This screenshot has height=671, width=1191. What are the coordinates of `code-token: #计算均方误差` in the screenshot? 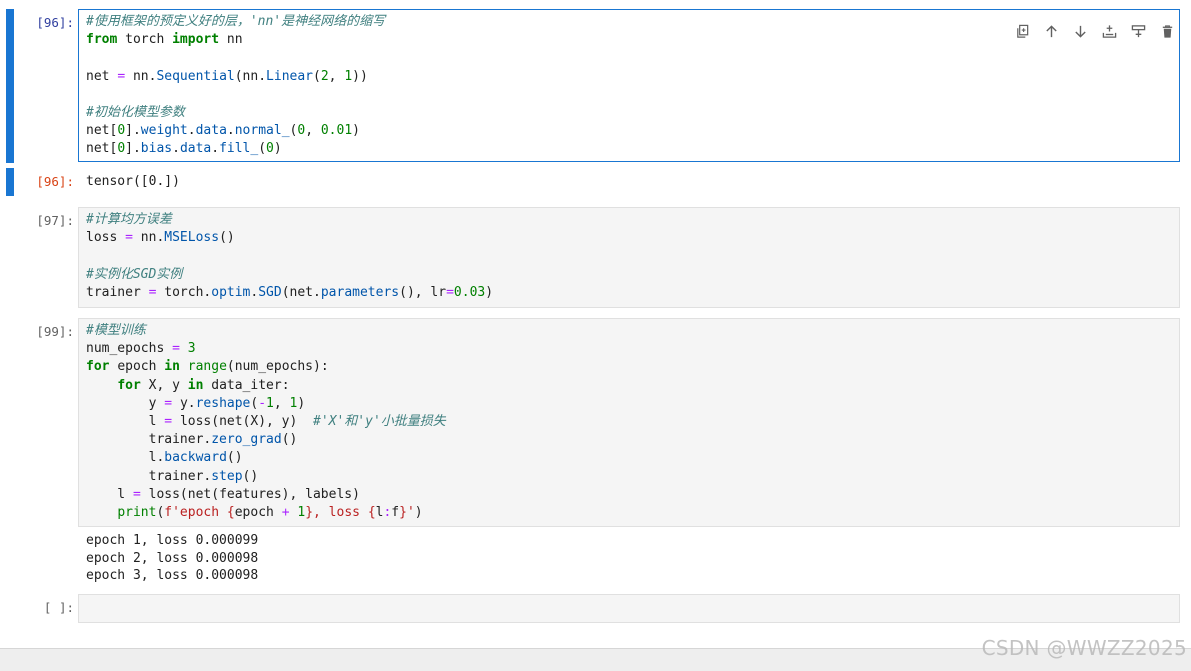 It's located at (129, 219).